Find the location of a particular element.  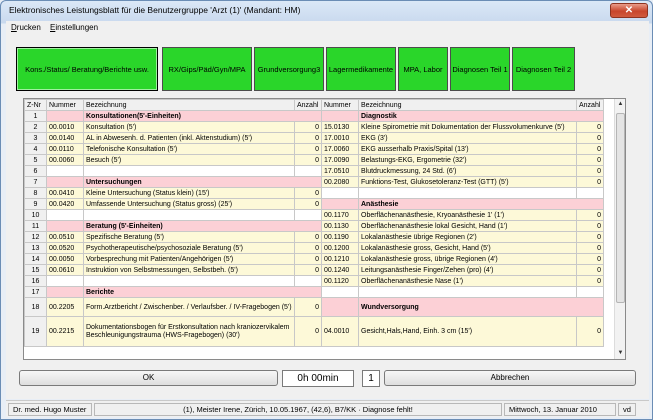

left-bezeichnung: Spezifische Beratung (5') is located at coordinates (189, 237).